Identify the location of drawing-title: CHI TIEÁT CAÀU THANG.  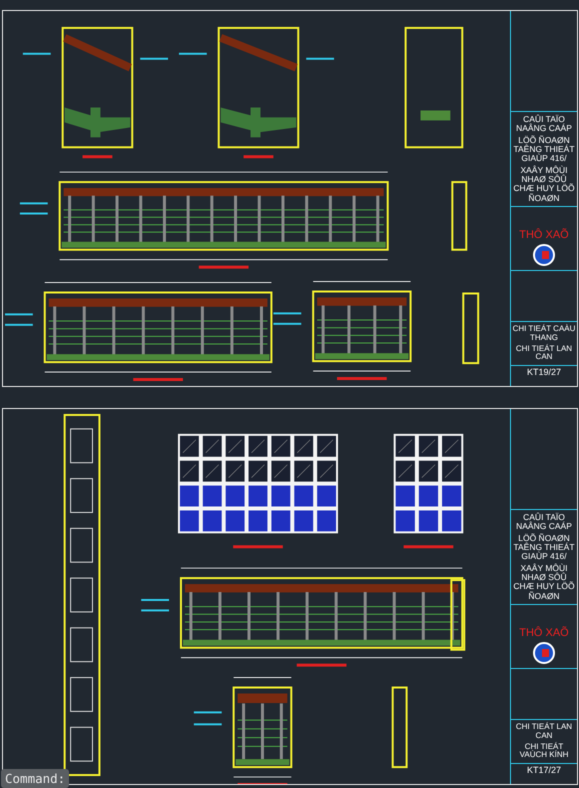
(544, 333).